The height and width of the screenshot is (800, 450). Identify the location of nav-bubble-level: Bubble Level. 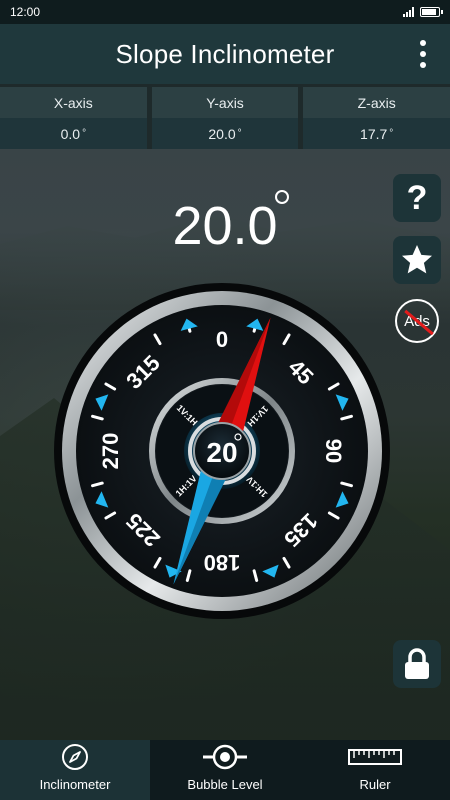
(225, 770).